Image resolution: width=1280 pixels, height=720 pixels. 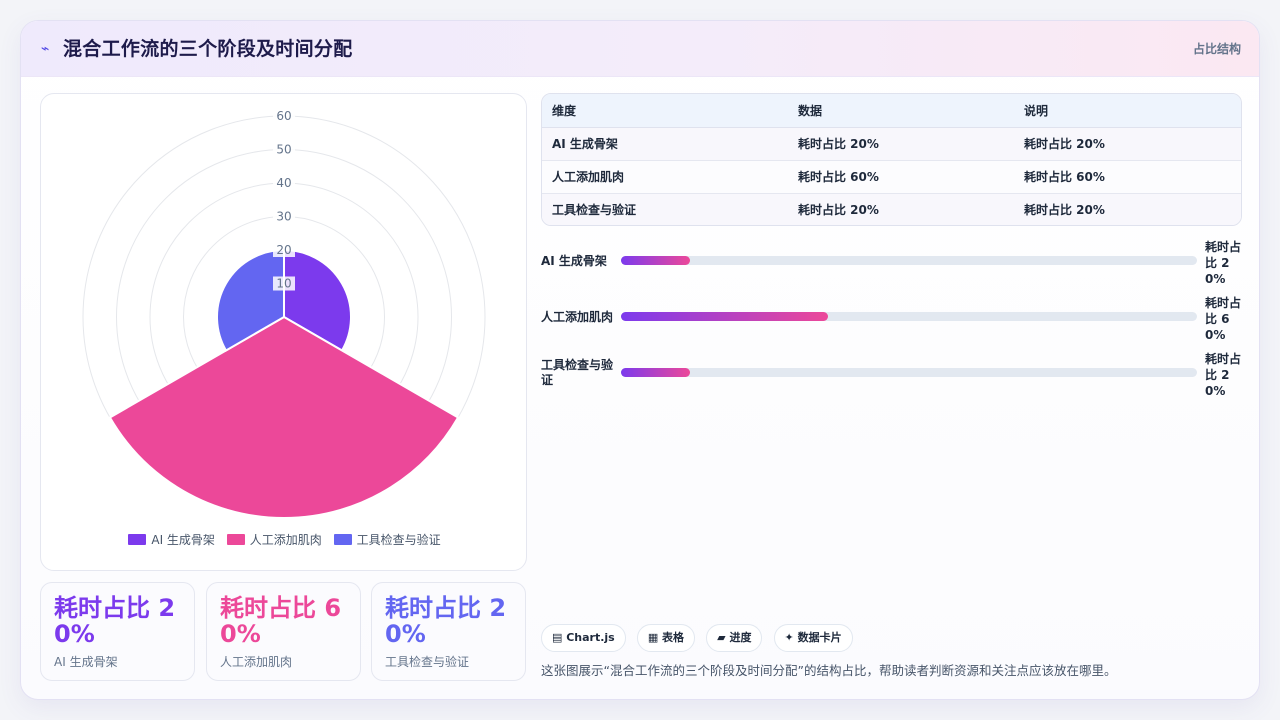 I want to click on table-cell: AI 生成骨架, so click(x=665, y=144).